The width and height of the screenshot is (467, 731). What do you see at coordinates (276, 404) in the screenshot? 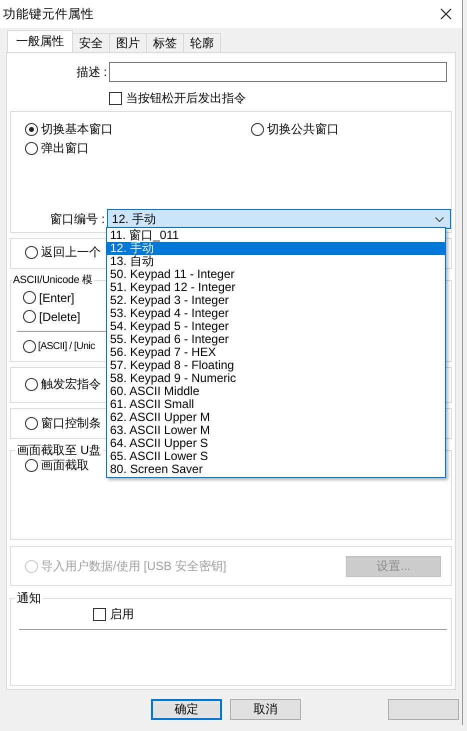
I see `list-item: 61. ASCII Small` at bounding box center [276, 404].